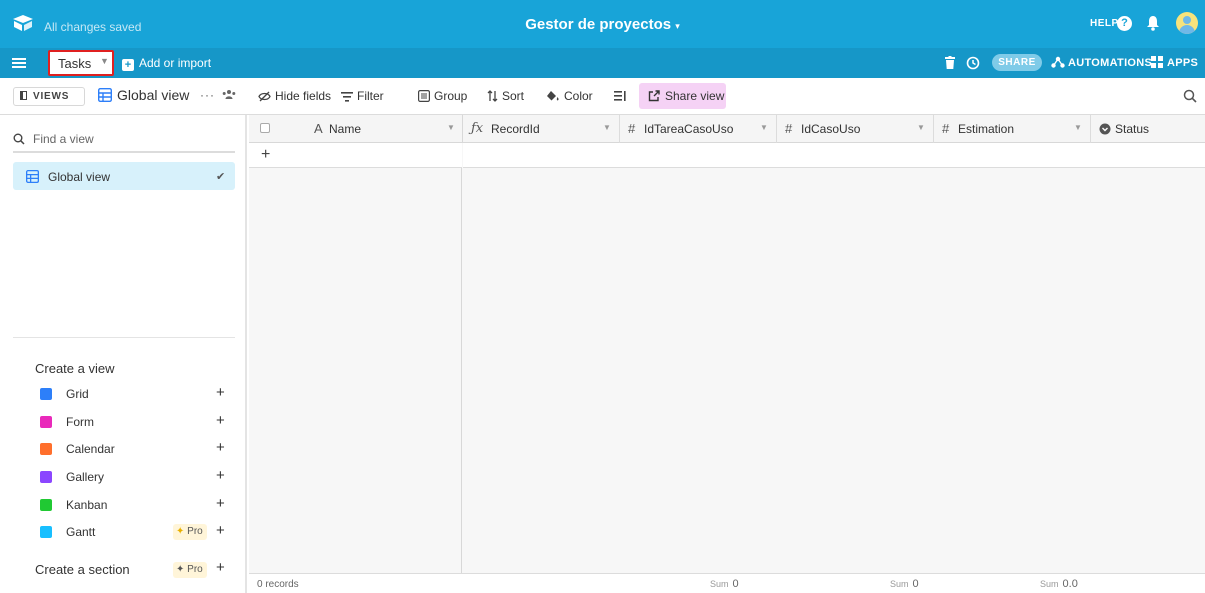 Image resolution: width=1205 pixels, height=593 pixels. What do you see at coordinates (553, 96) in the screenshot?
I see `paint-bucket-icon` at bounding box center [553, 96].